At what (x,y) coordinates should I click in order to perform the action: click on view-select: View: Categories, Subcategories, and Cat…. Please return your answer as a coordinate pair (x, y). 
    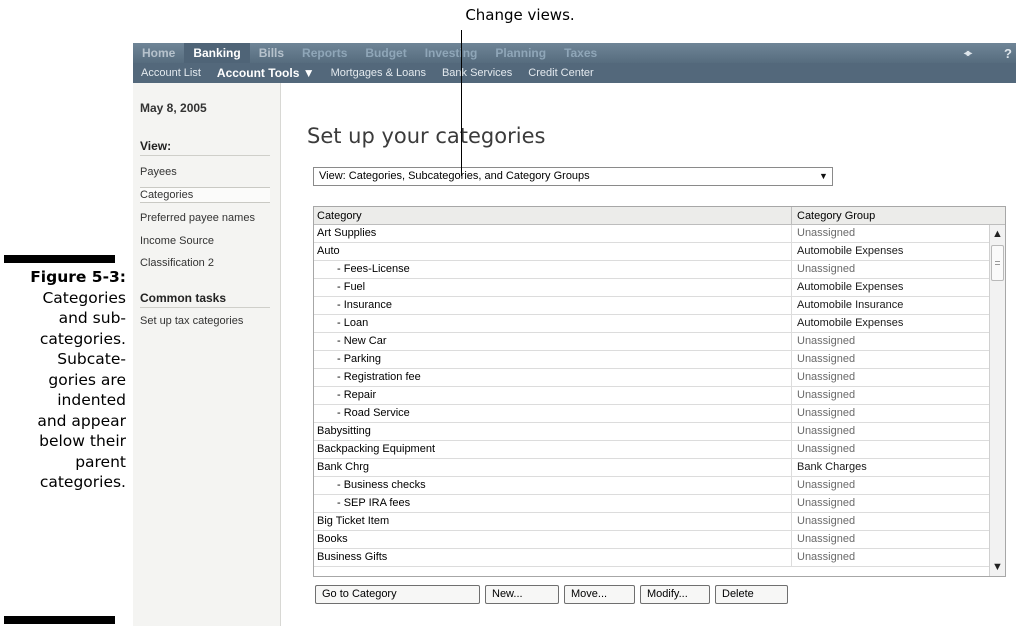
    Looking at the image, I should click on (573, 176).